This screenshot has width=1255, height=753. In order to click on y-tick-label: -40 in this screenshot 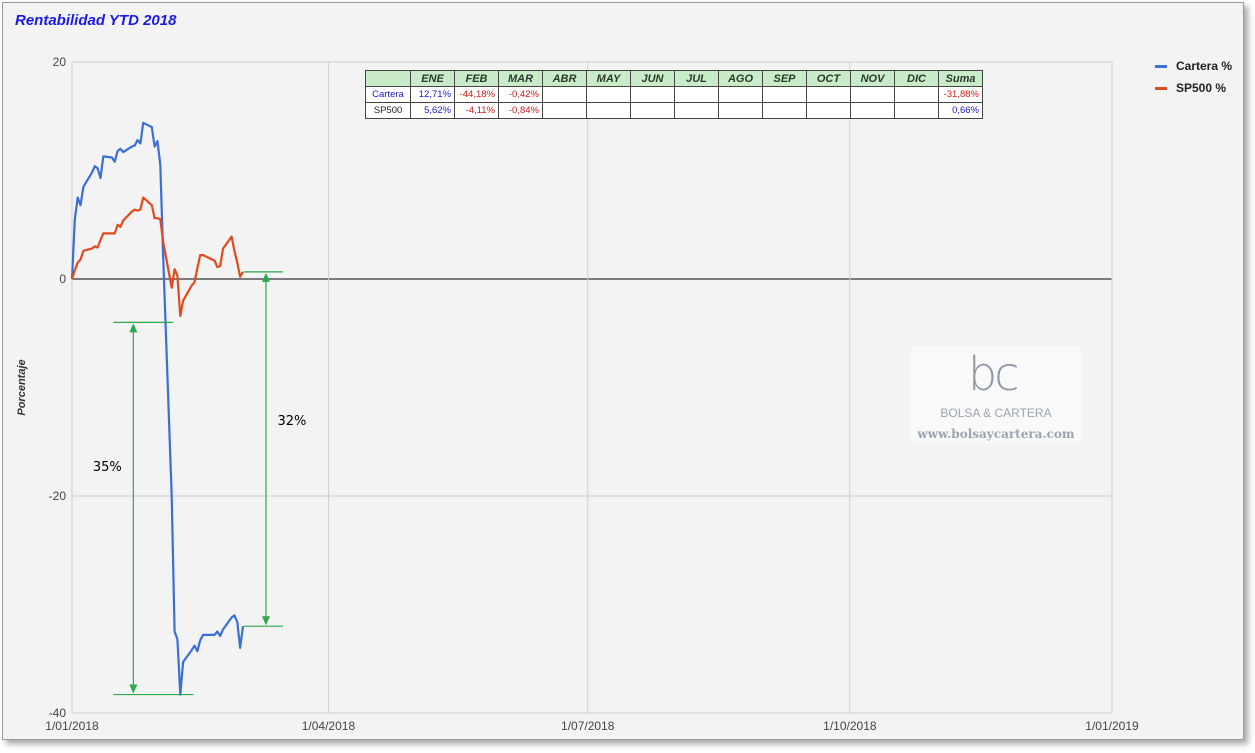, I will do `click(58, 713)`.